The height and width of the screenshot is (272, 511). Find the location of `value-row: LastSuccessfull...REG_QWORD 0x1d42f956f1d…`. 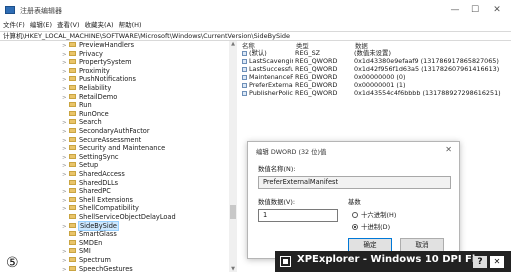

value-row: LastSuccessfull...REG_QWORD 0x1d42f956f1d… is located at coordinates (376, 69).